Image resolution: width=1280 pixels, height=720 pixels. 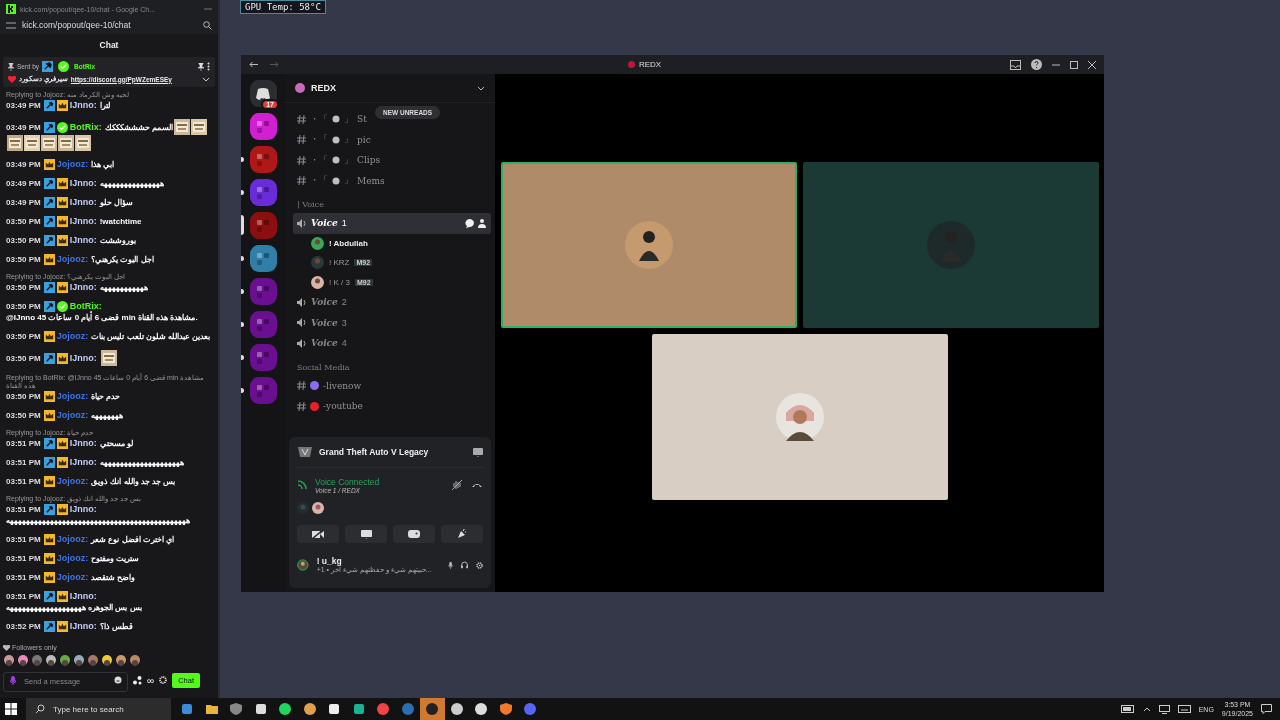 What do you see at coordinates (207, 25) in the screenshot?
I see `zoom-icon` at bounding box center [207, 25].